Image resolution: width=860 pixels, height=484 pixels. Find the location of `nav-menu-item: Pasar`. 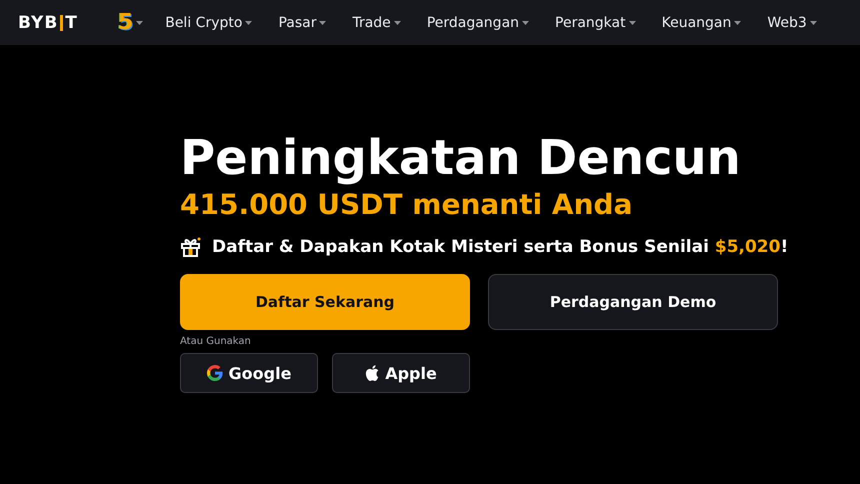

nav-menu-item: Pasar is located at coordinates (302, 22).